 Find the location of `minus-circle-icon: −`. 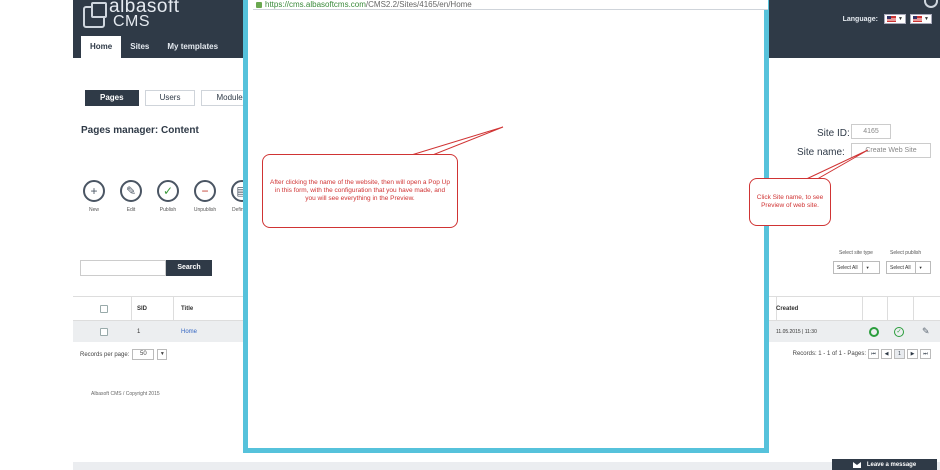

minus-circle-icon: − is located at coordinates (205, 191).